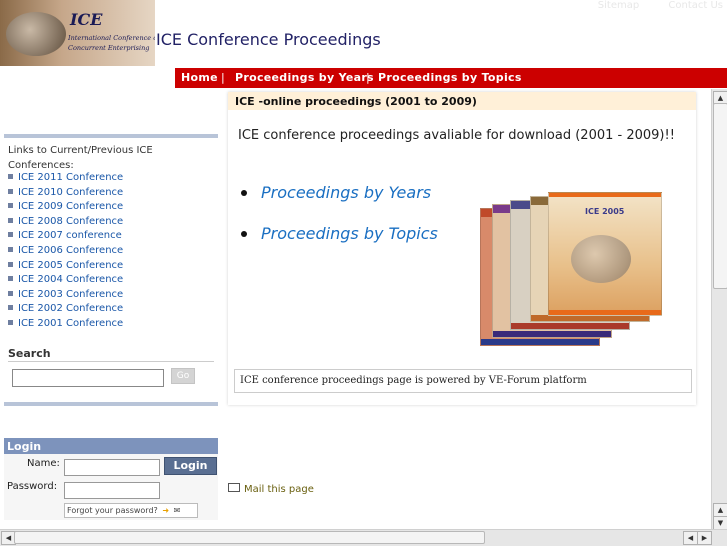 The width and height of the screenshot is (727, 546). Describe the element at coordinates (166, 510) in the screenshot. I see `arrow-right-icon: ➜` at that location.